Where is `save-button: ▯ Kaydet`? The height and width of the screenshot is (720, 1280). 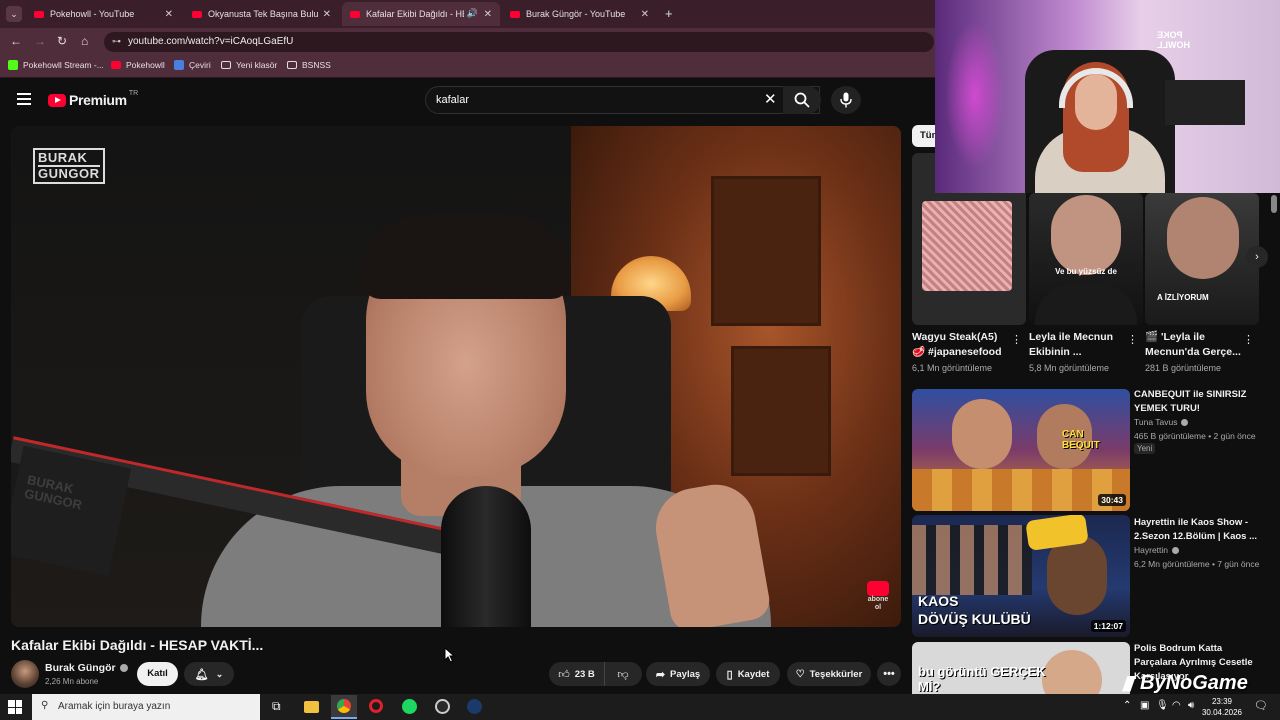 save-button: ▯ Kaydet is located at coordinates (748, 674).